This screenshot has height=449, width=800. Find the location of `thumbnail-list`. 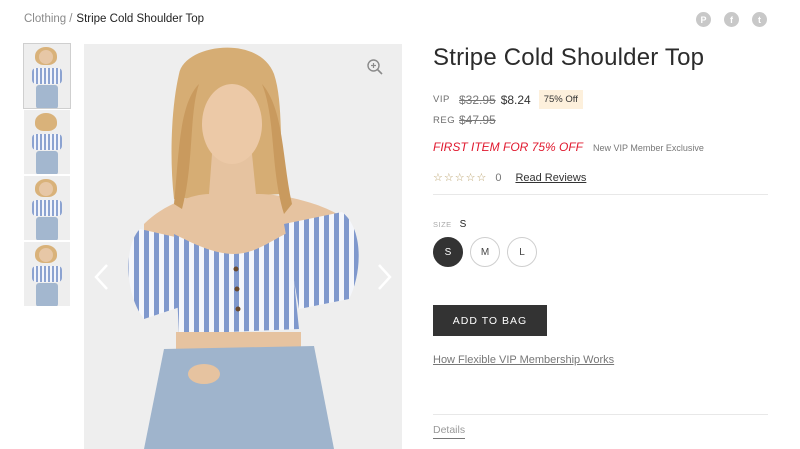

thumbnail-list is located at coordinates (47, 175).